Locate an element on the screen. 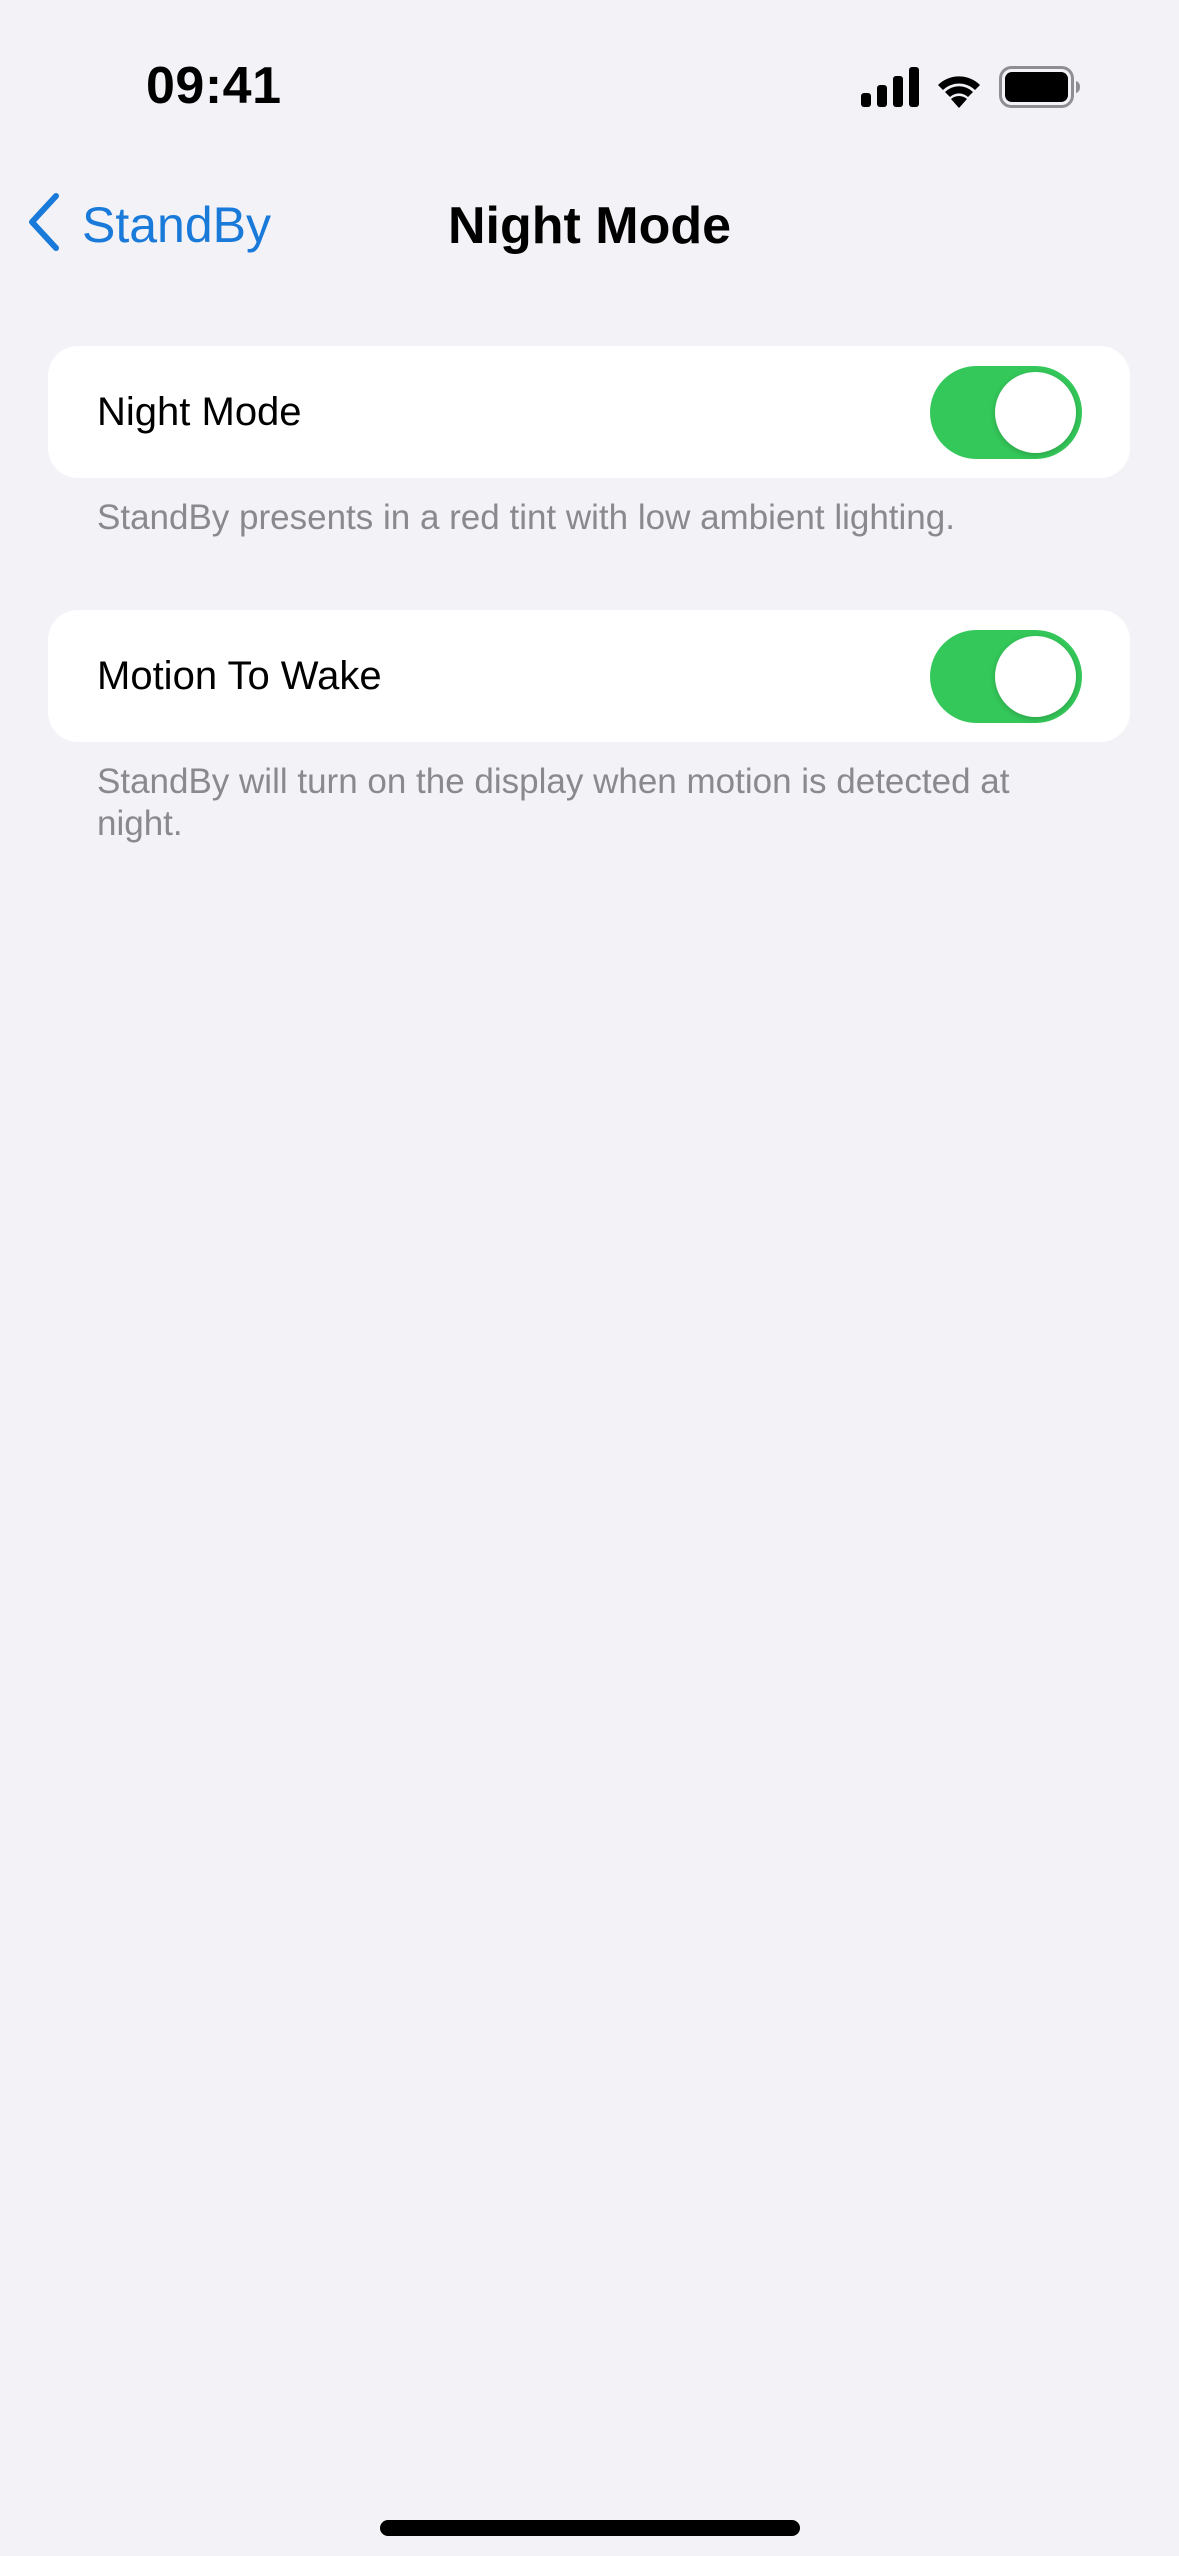  motion-to-wake-toggle is located at coordinates (1006, 676).